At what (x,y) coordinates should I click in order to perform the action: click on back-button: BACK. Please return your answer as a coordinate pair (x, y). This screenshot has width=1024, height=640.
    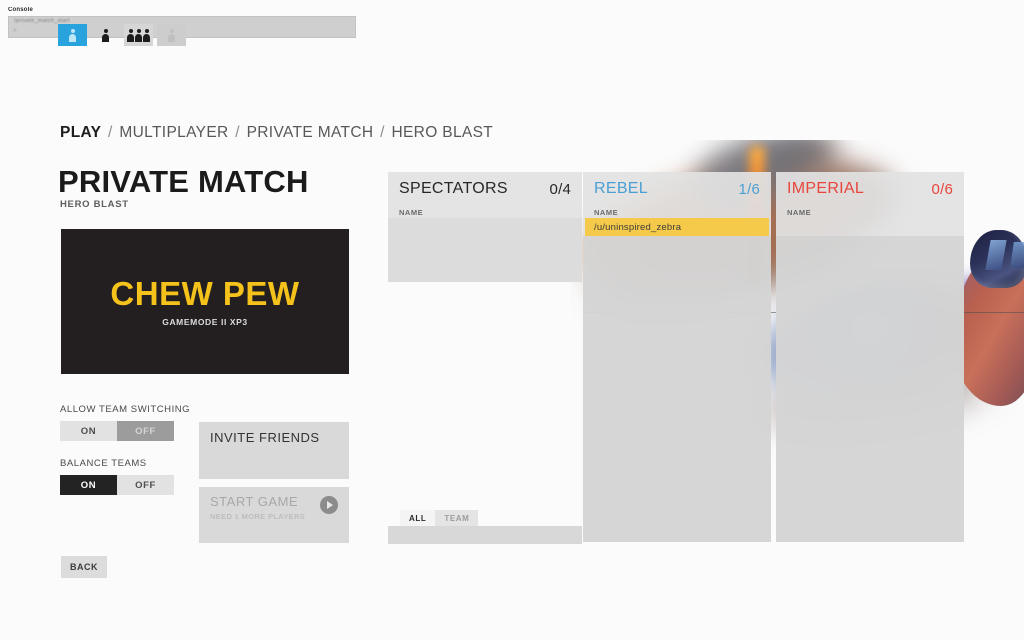
    Looking at the image, I should click on (84, 567).